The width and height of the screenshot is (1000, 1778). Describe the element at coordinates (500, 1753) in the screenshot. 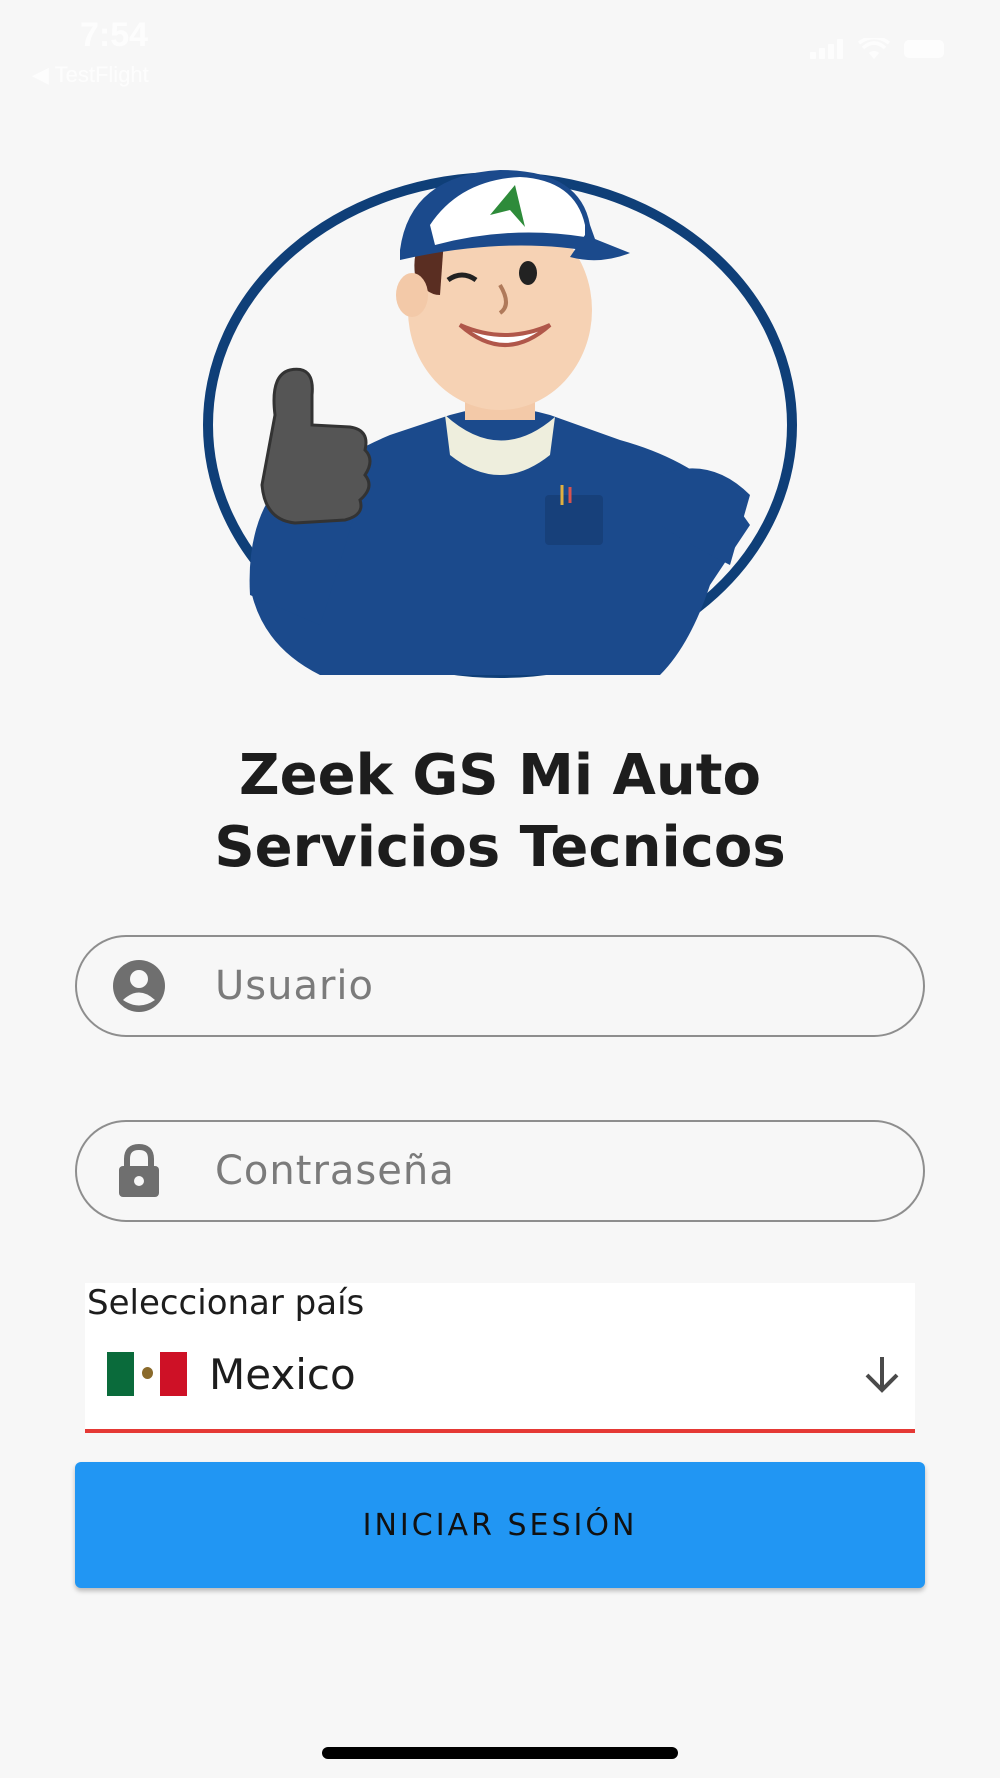

I see `home-indicator` at that location.